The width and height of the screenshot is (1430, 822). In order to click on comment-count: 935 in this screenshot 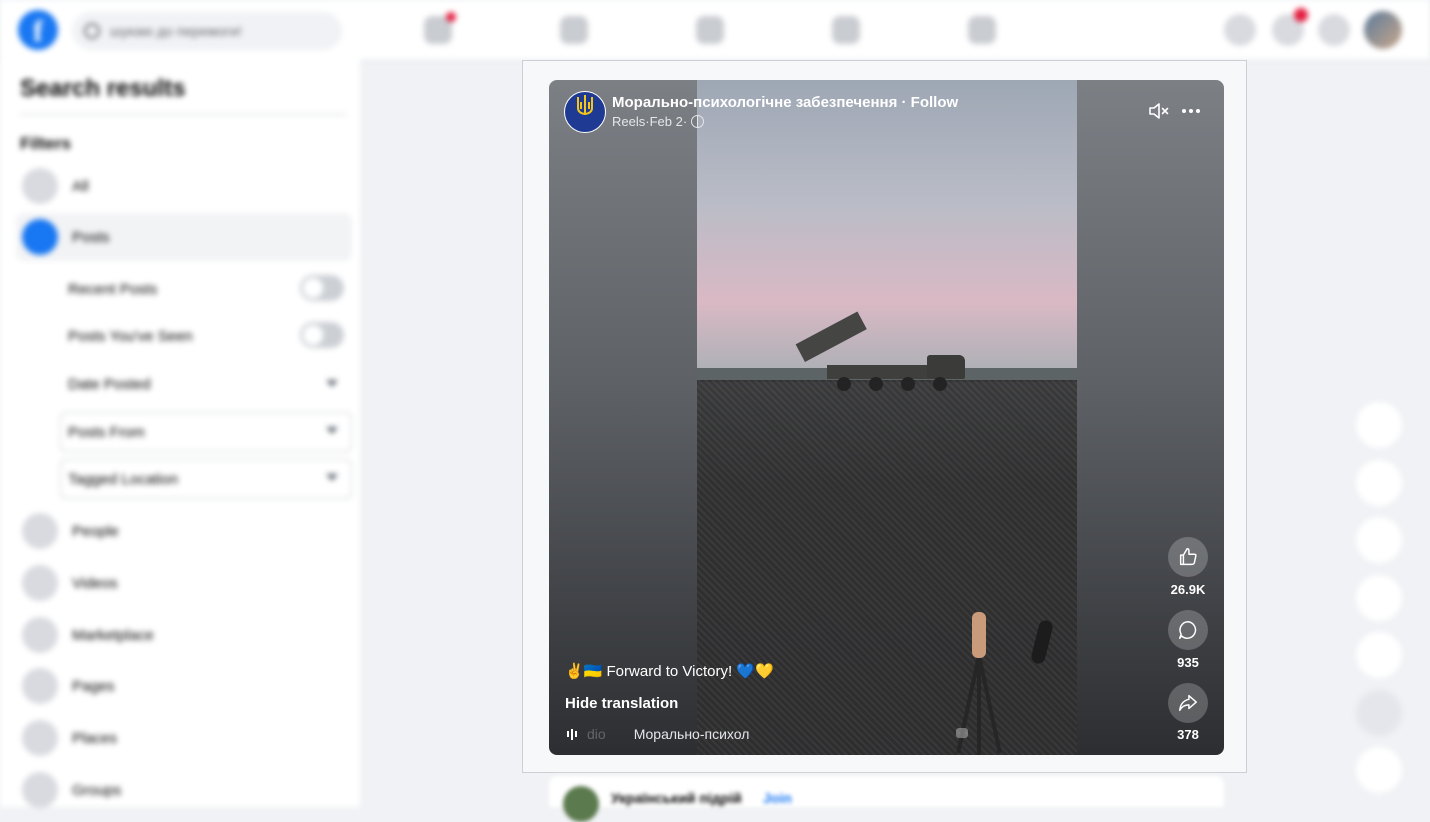, I will do `click(1188, 662)`.